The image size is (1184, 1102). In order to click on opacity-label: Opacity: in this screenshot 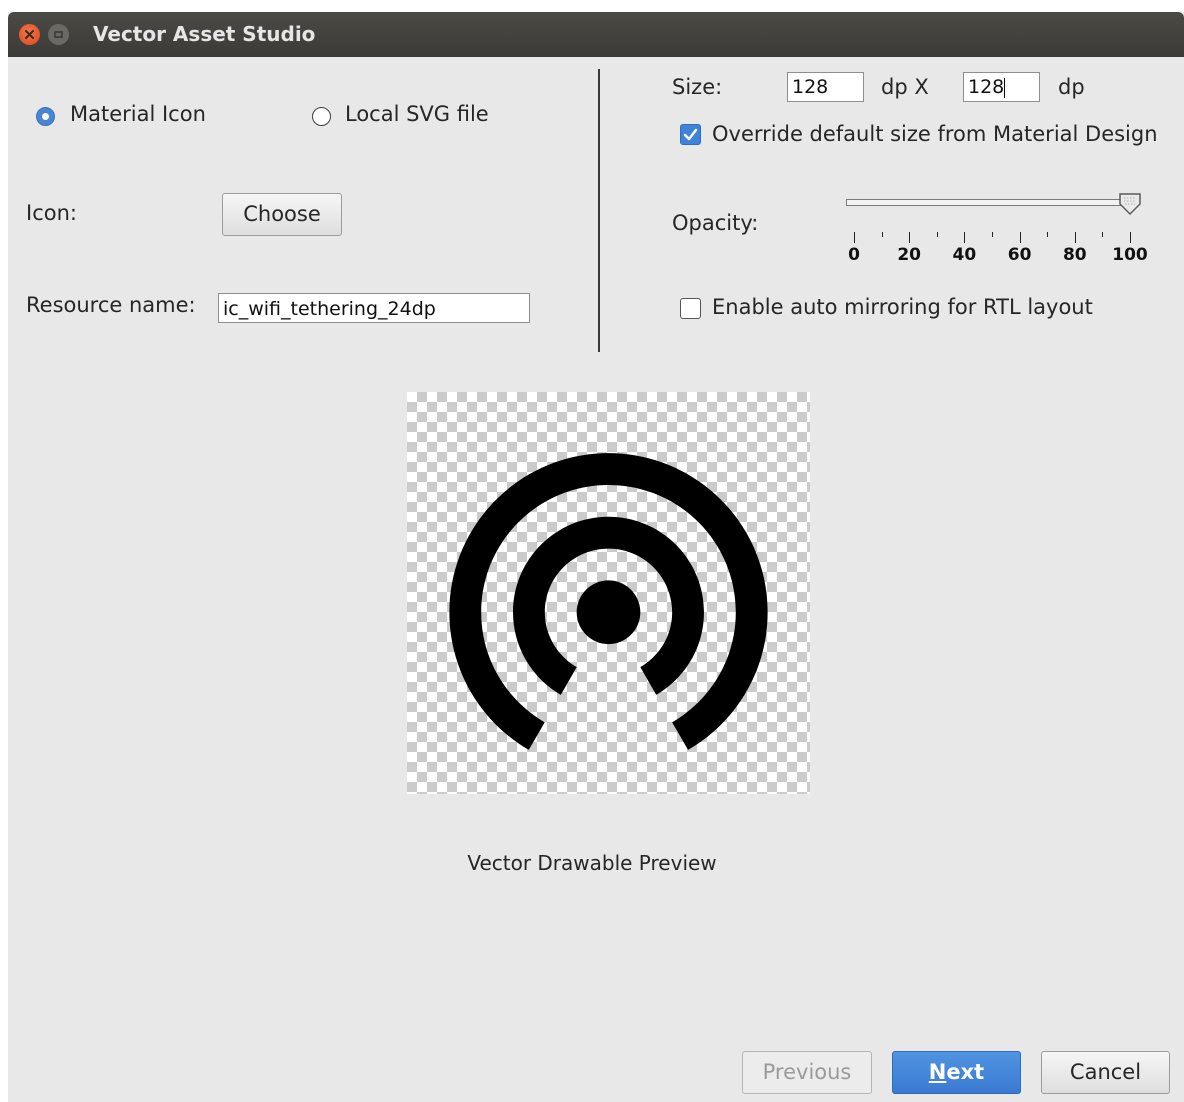, I will do `click(715, 223)`.